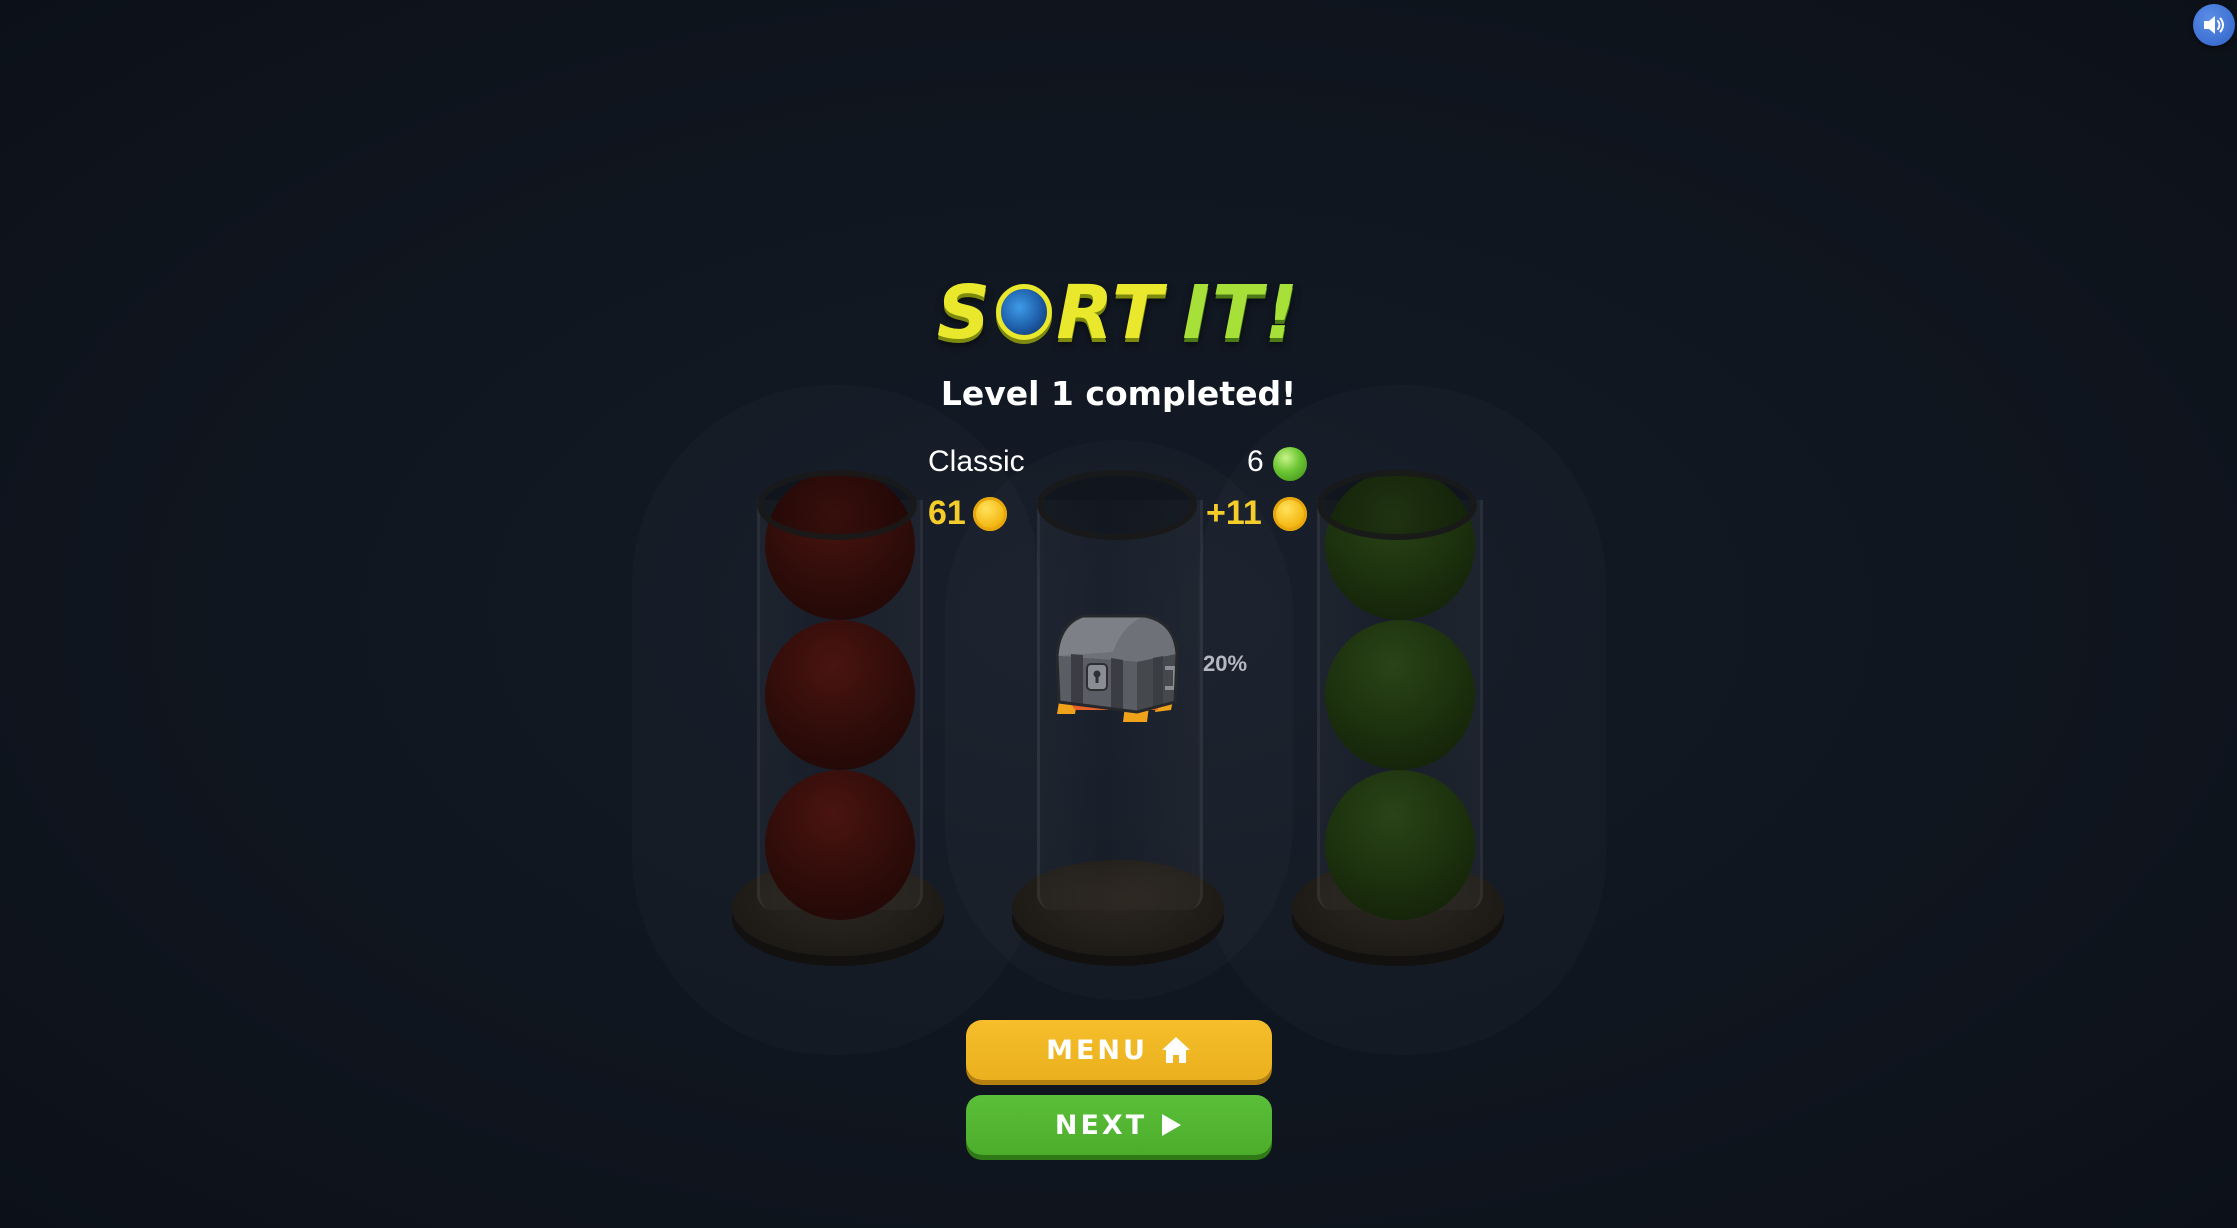  Describe the element at coordinates (1397, 505) in the screenshot. I see `tube-rim-right` at that location.